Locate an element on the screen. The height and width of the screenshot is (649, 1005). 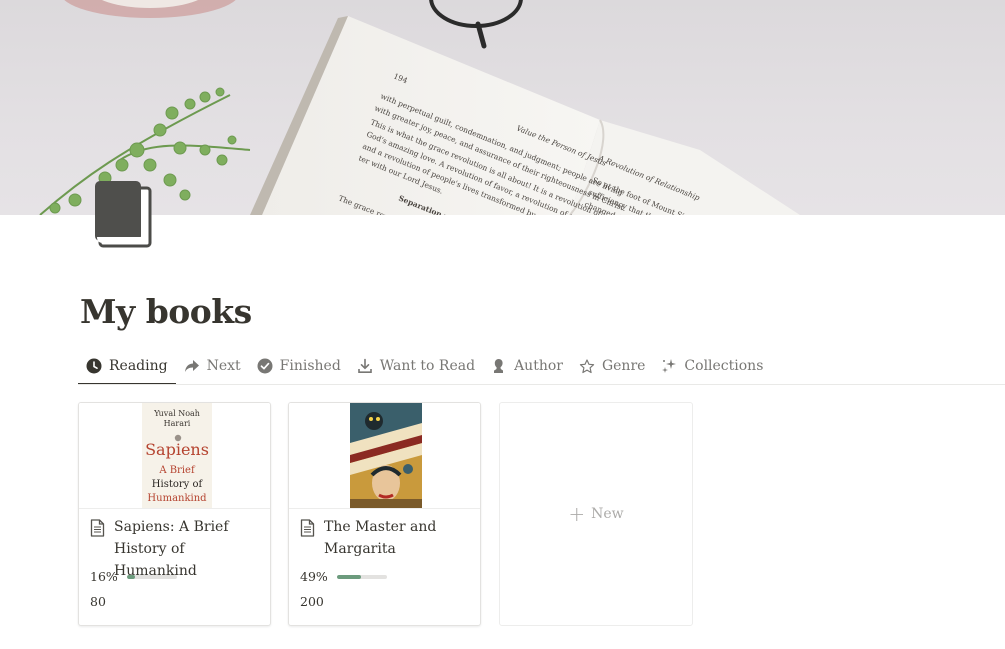
tab-label: Finished is located at coordinates (310, 366).